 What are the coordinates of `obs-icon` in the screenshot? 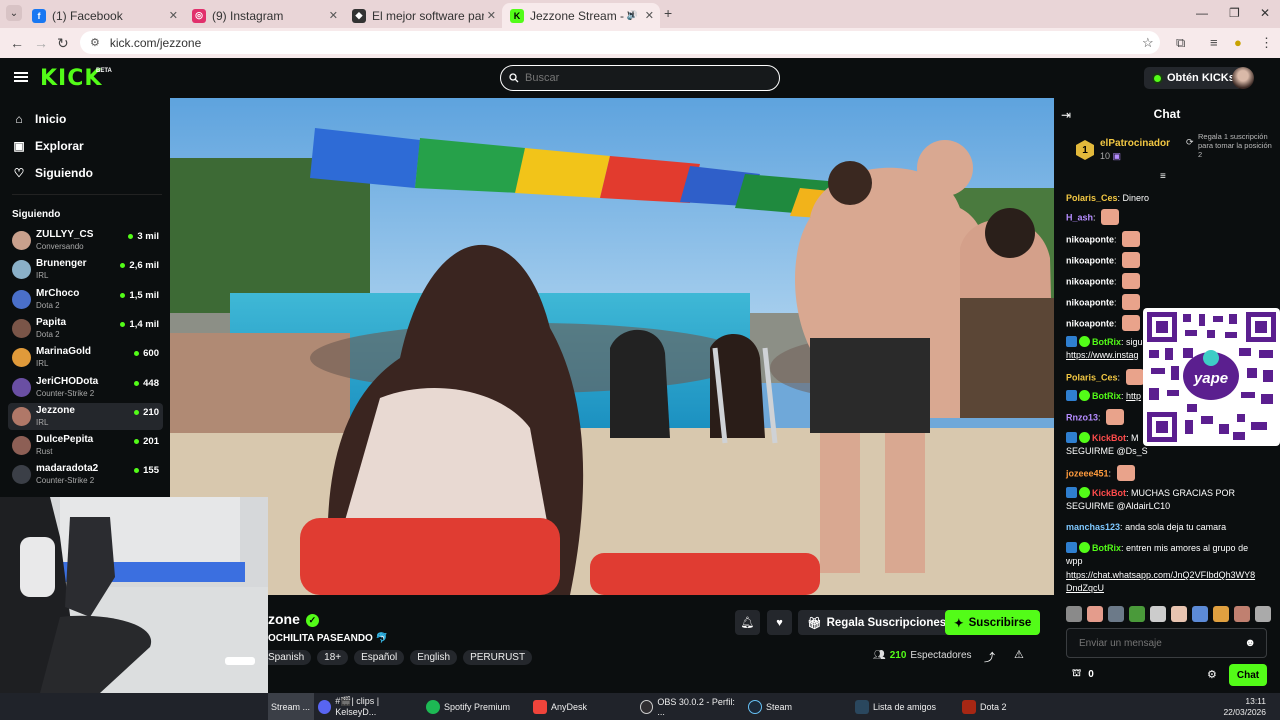 It's located at (647, 706).